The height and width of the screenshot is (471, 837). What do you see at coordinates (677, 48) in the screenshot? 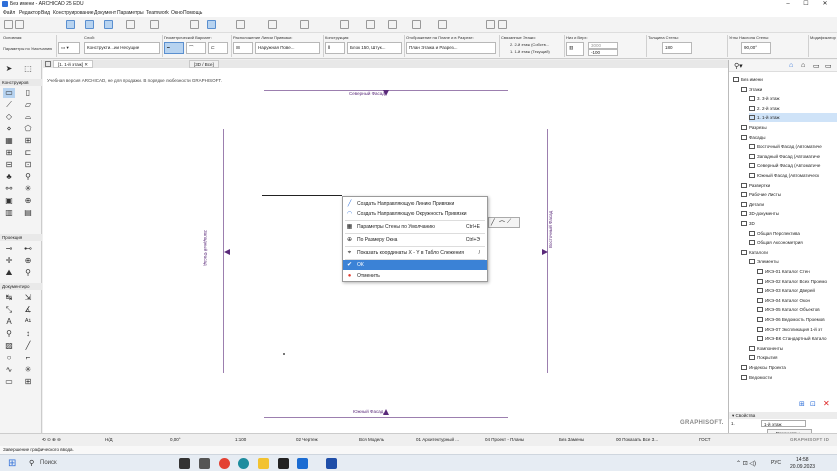
I see `wall-thickness-input: 180` at bounding box center [677, 48].